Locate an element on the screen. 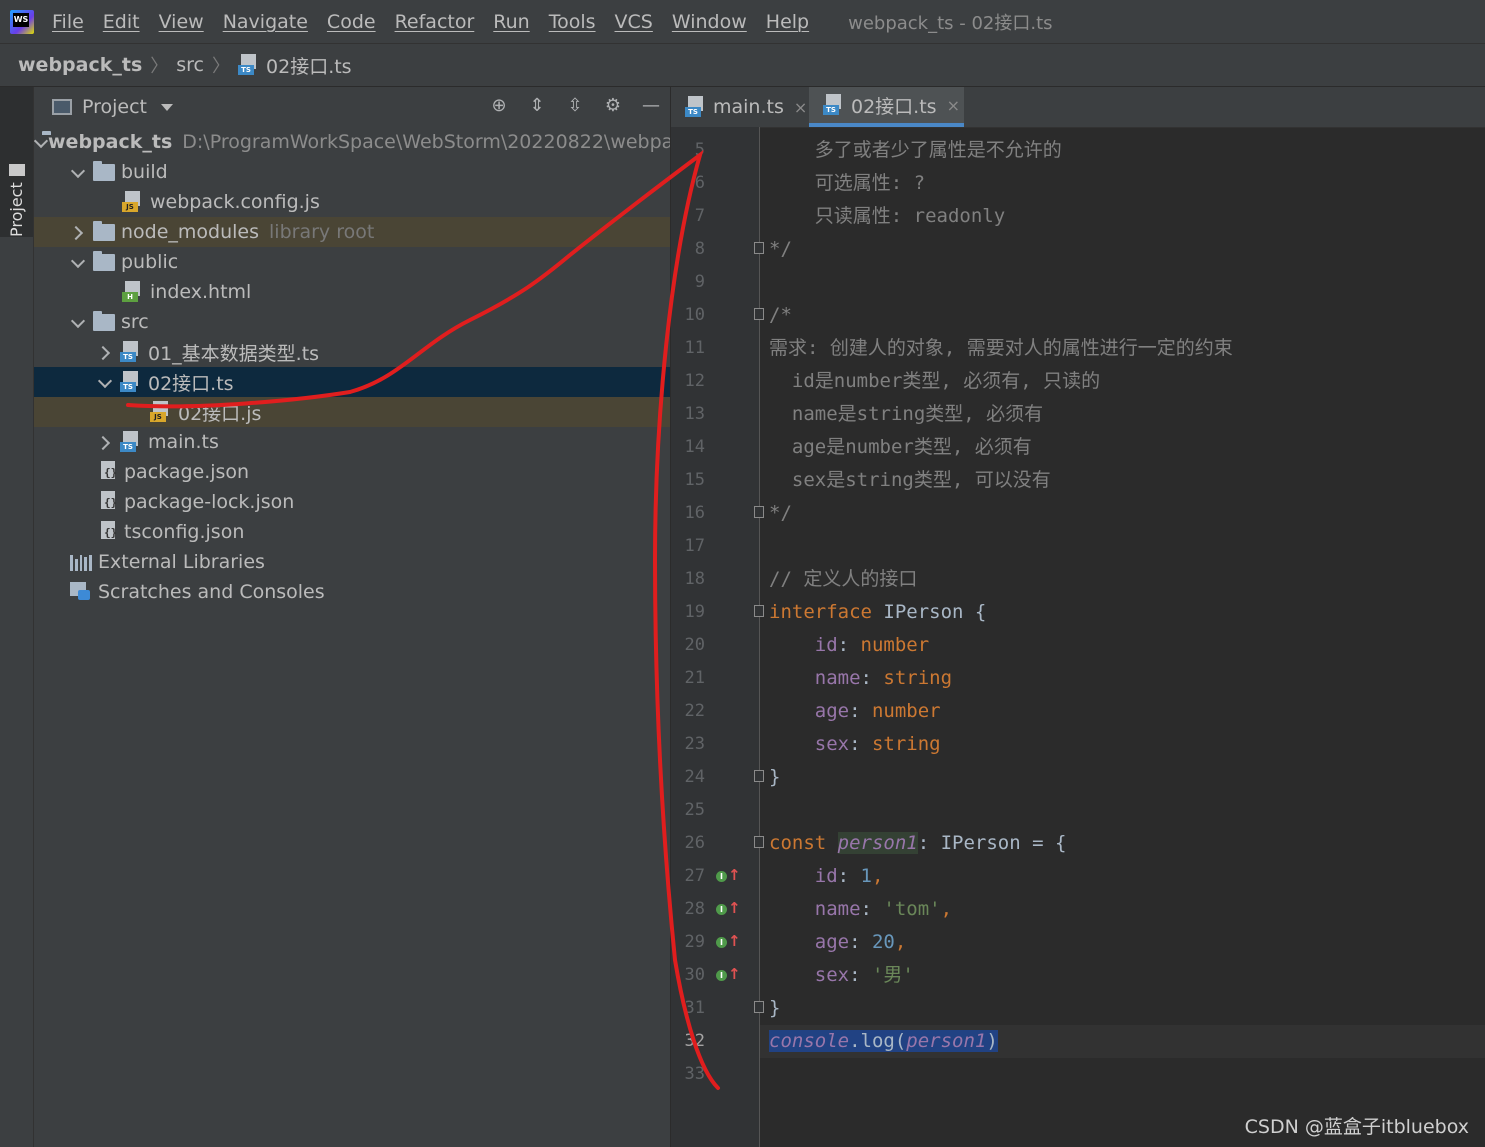 This screenshot has height=1147, width=1485. brace: } is located at coordinates (775, 1008).